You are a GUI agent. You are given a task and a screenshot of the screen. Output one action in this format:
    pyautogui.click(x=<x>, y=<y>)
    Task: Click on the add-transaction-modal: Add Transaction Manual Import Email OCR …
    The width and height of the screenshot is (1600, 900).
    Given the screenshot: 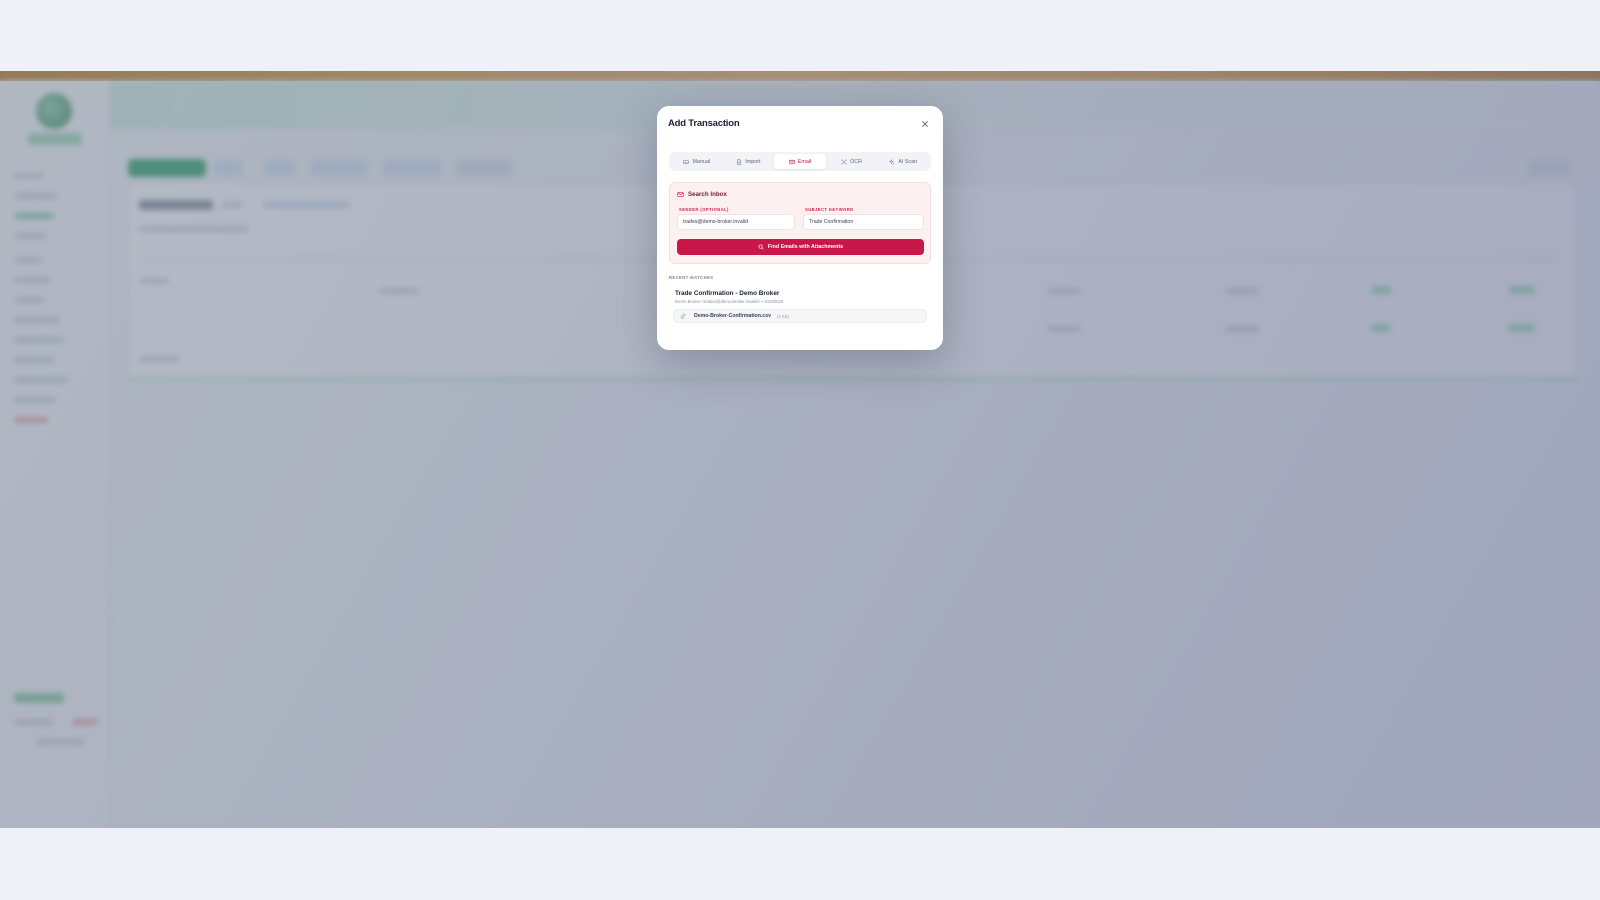 What is the action you would take?
    pyautogui.click(x=800, y=228)
    